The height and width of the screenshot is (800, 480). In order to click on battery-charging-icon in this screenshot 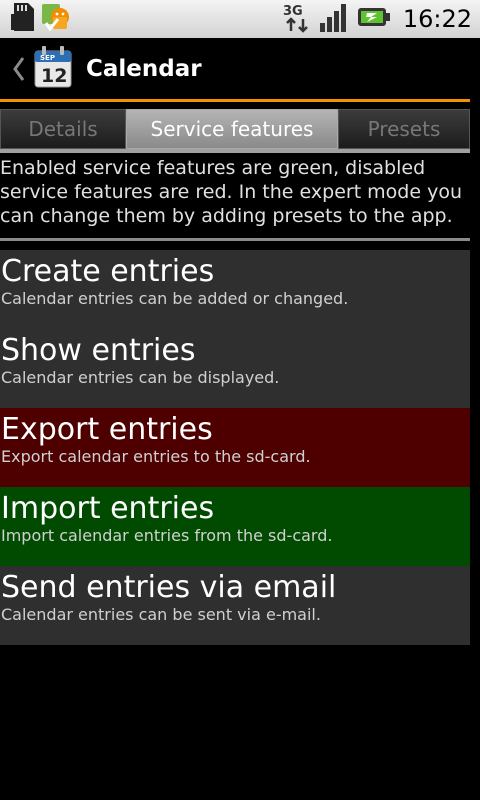, I will do `click(374, 19)`.